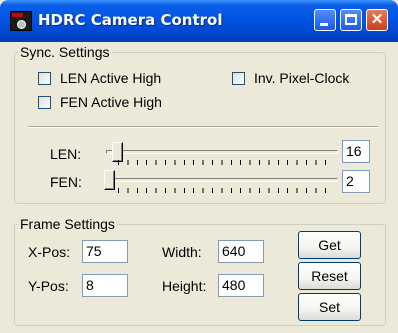 Image resolution: width=398 pixels, height=333 pixels. What do you see at coordinates (105, 251) in the screenshot?
I see `xpos-input: 75` at bounding box center [105, 251].